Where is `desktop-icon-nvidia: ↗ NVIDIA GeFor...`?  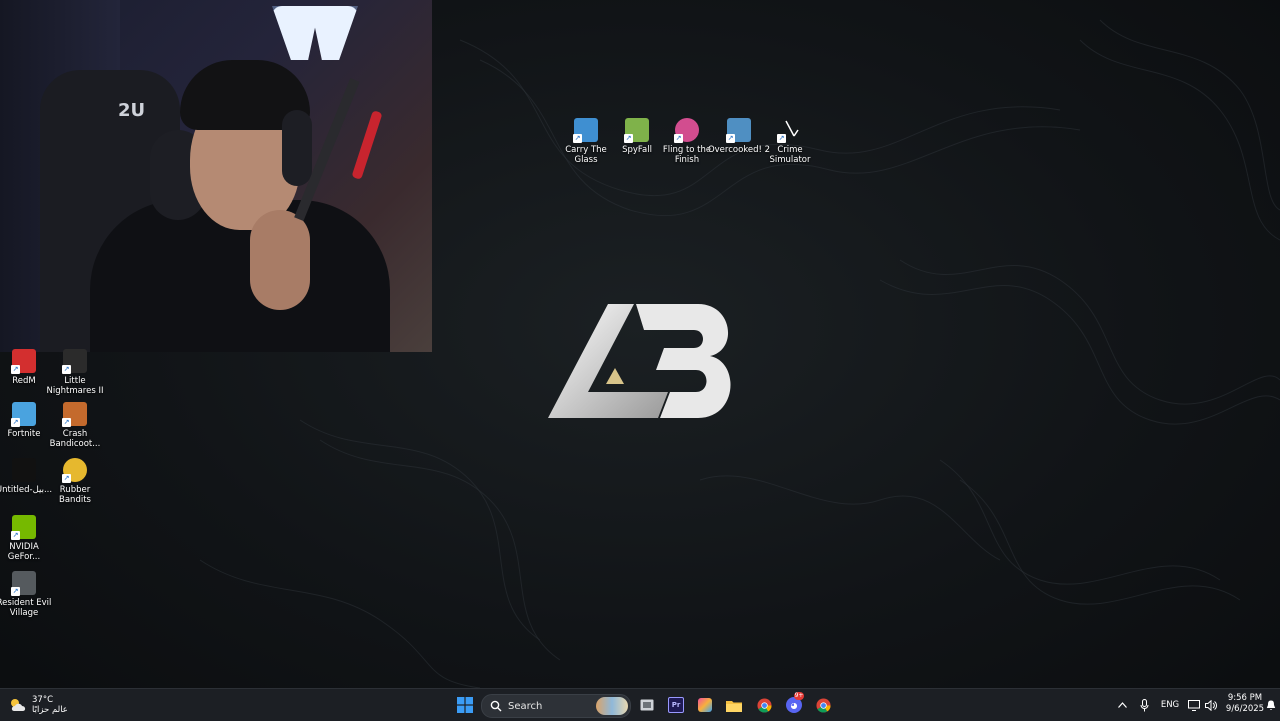
desktop-icon-nvidia: ↗ NVIDIA GeFor... is located at coordinates (26, 538).